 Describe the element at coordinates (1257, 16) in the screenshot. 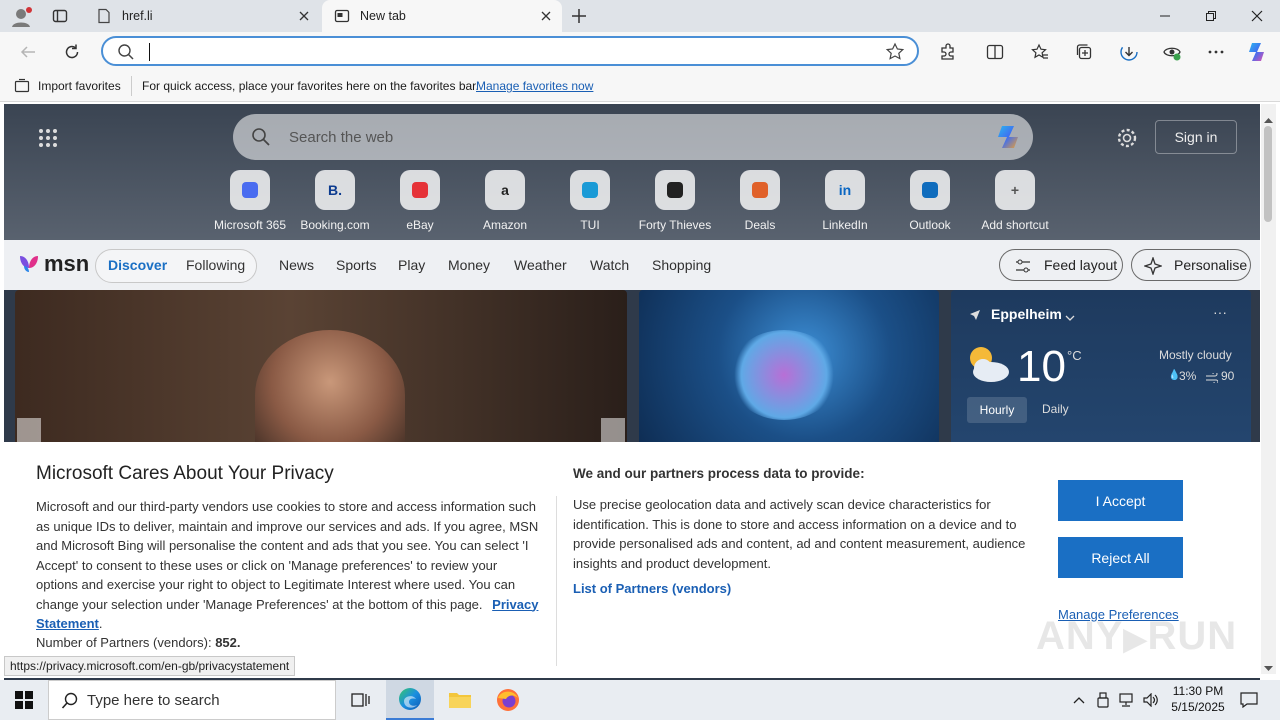

I see `close-window-button` at that location.